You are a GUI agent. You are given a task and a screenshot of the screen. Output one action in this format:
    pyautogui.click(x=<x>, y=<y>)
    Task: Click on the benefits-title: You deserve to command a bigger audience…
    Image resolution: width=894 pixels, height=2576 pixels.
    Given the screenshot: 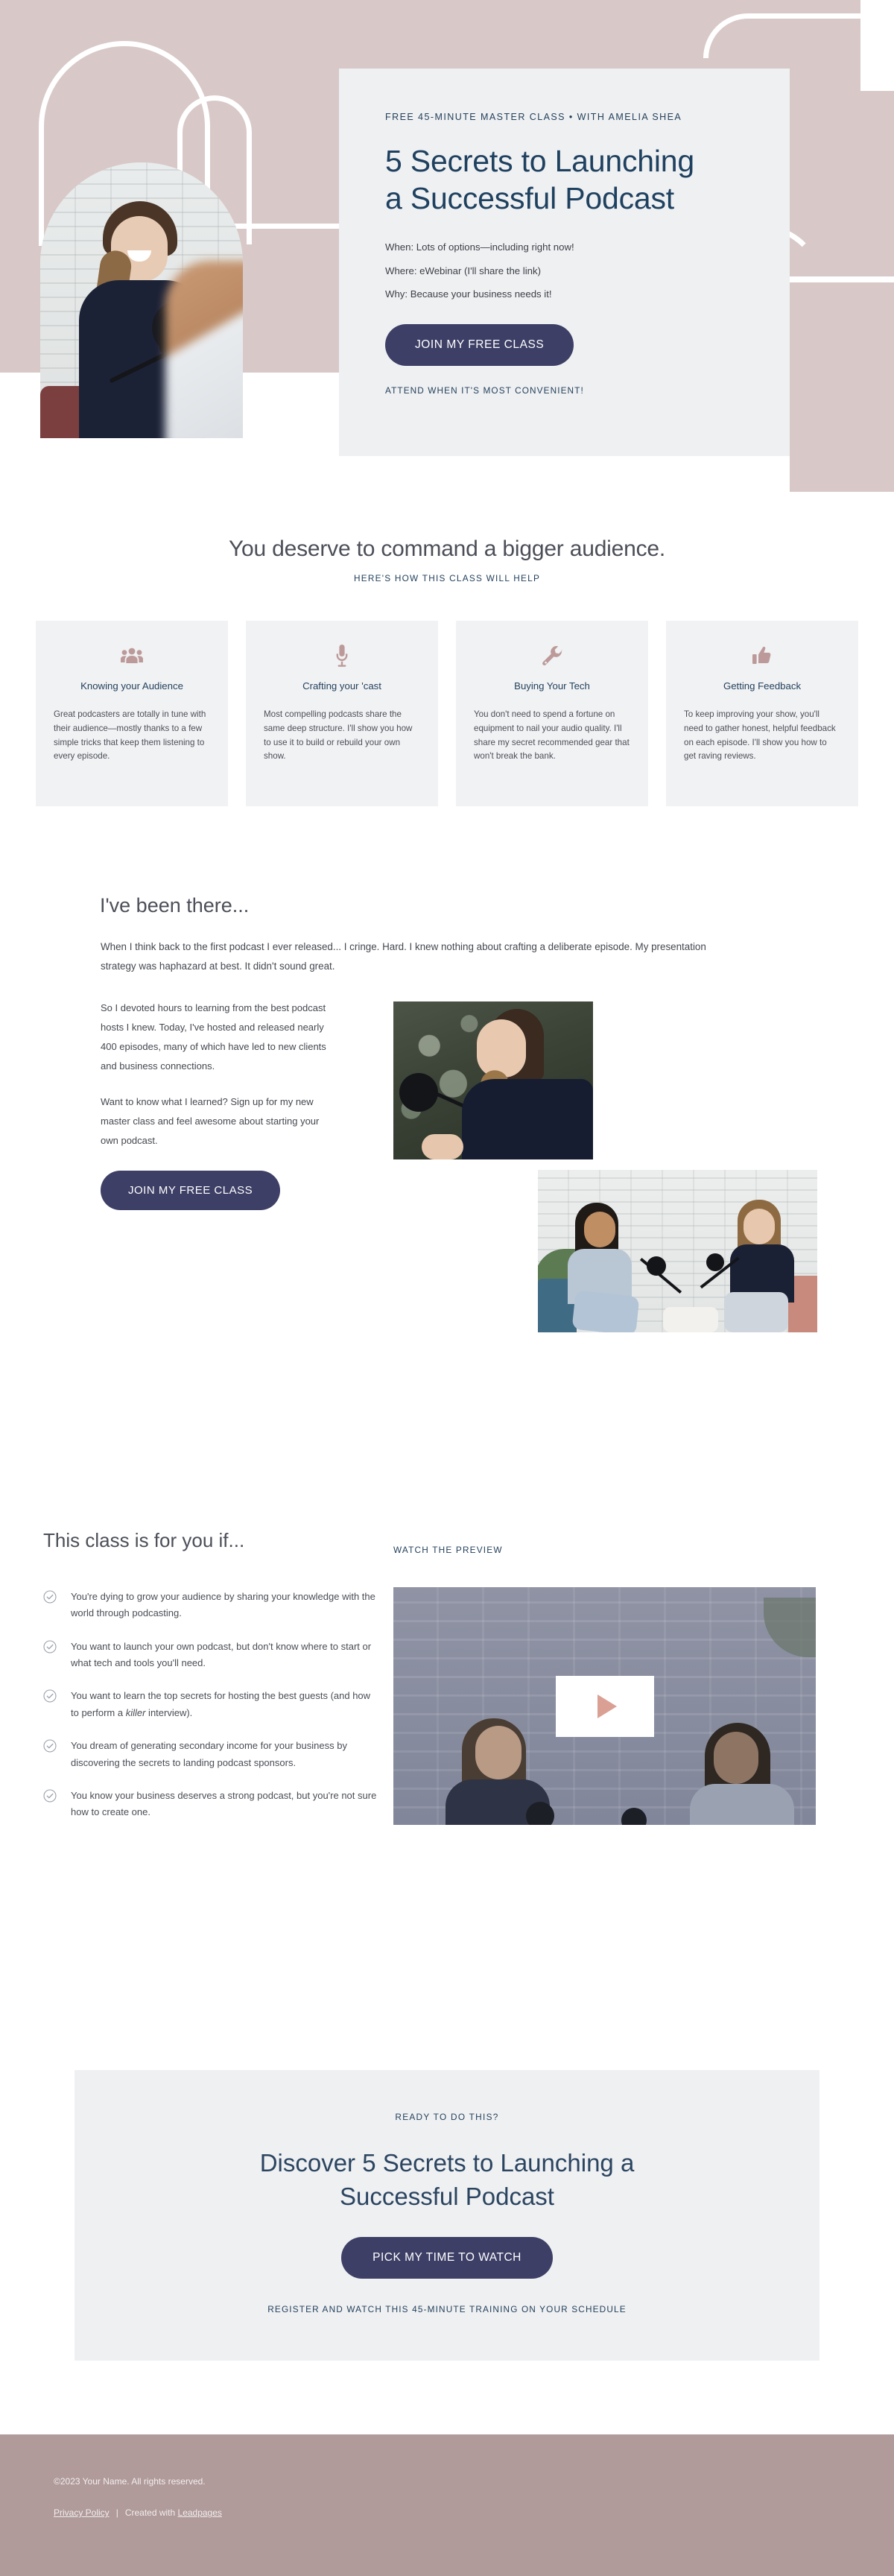 What is the action you would take?
    pyautogui.click(x=447, y=549)
    